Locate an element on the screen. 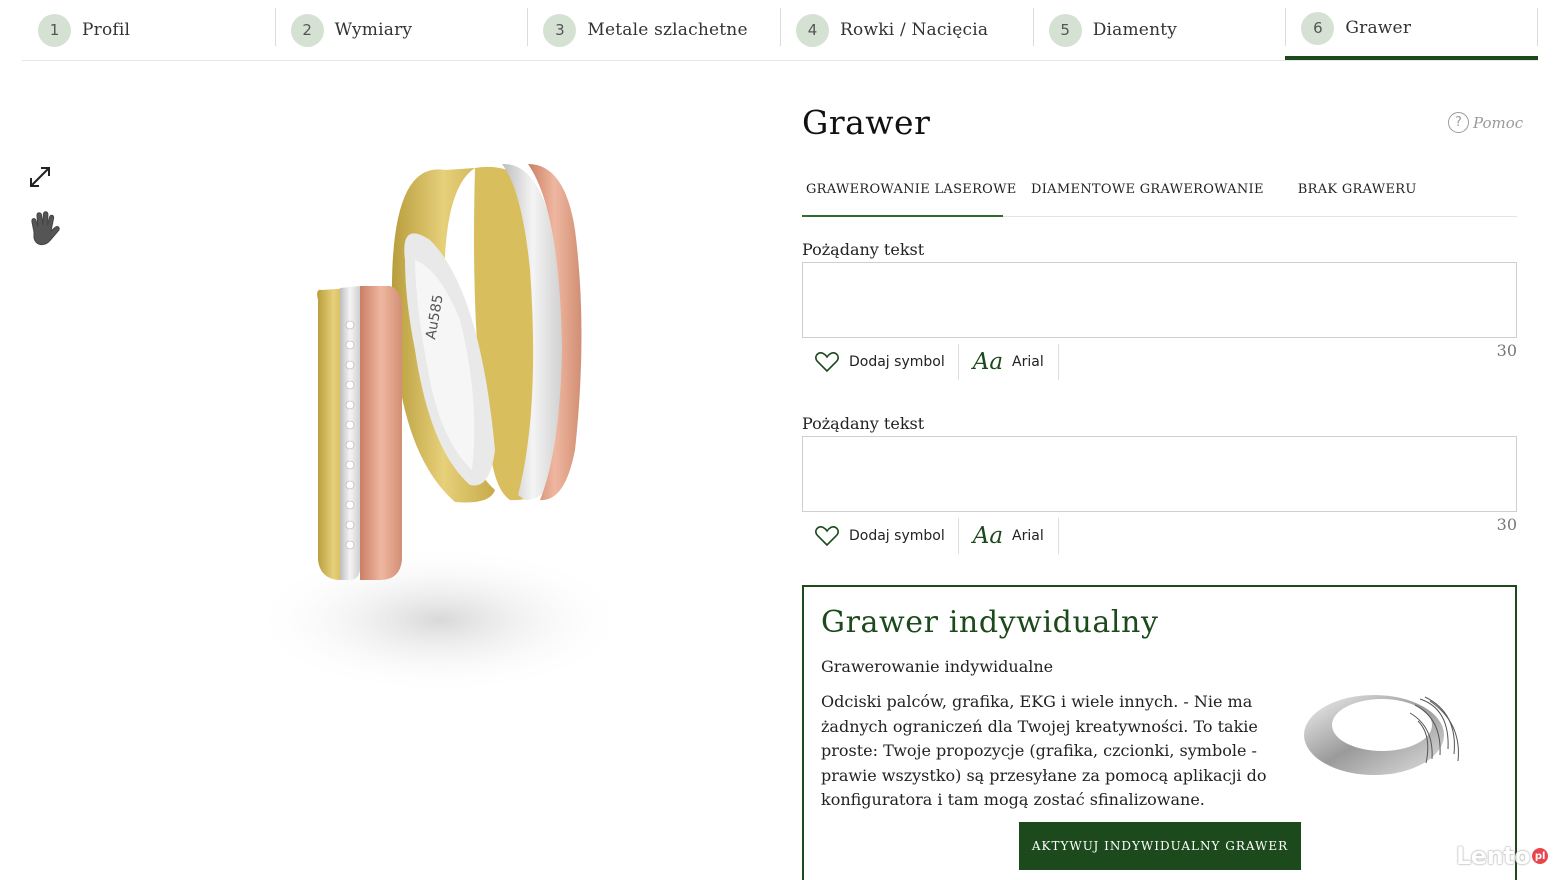 The height and width of the screenshot is (880, 1555). step-number: 5 is located at coordinates (1065, 30).